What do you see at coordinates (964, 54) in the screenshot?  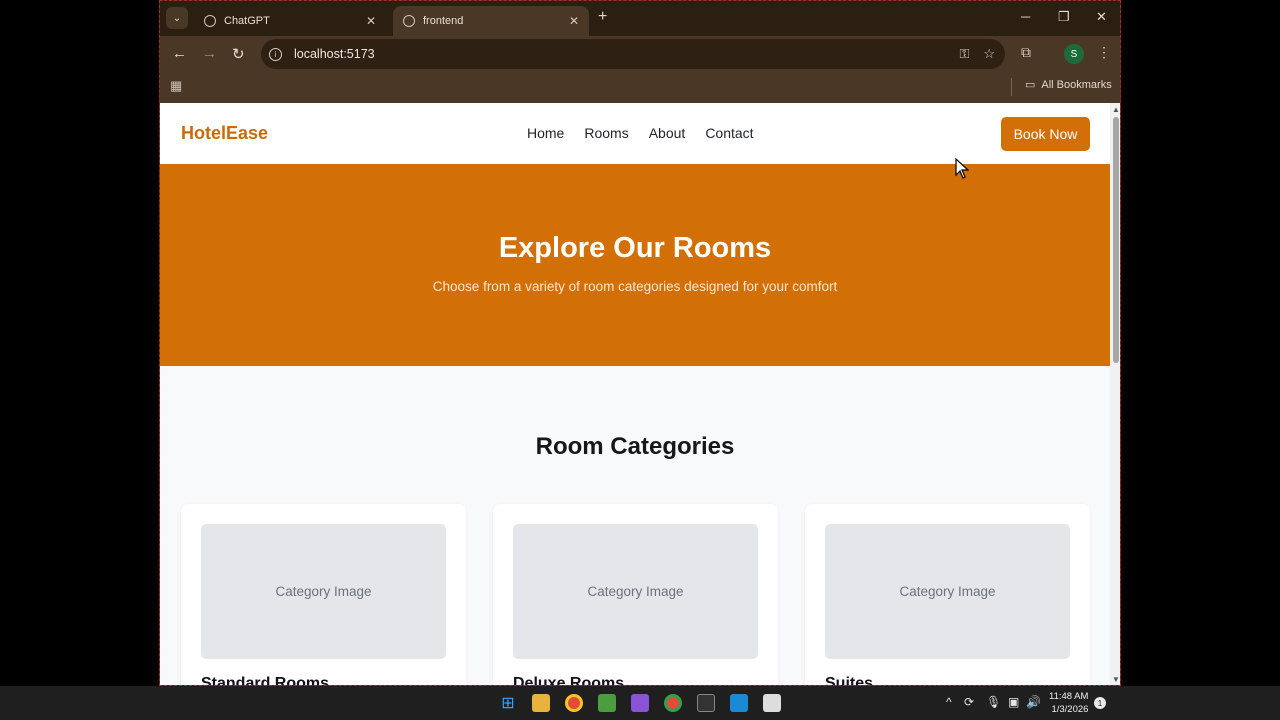 I see `password-key-icon: ⚿` at bounding box center [964, 54].